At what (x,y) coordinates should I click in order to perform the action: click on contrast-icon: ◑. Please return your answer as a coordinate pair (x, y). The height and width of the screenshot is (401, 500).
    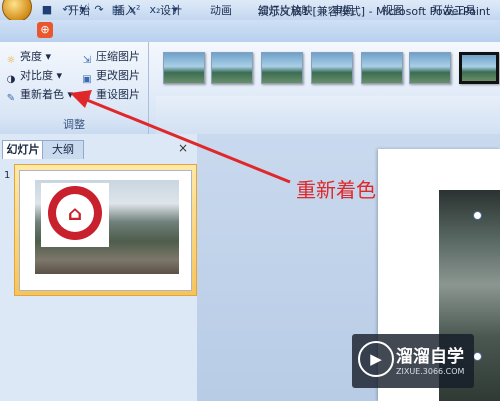
    Looking at the image, I should click on (11, 79).